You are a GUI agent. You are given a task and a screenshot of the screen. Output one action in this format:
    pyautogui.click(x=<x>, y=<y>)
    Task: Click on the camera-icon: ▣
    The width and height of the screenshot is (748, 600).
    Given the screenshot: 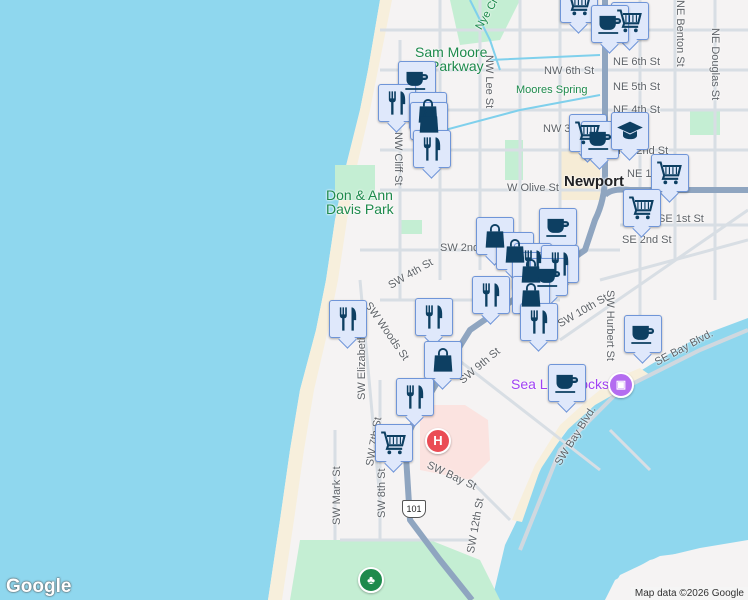 What is the action you would take?
    pyautogui.click(x=621, y=385)
    